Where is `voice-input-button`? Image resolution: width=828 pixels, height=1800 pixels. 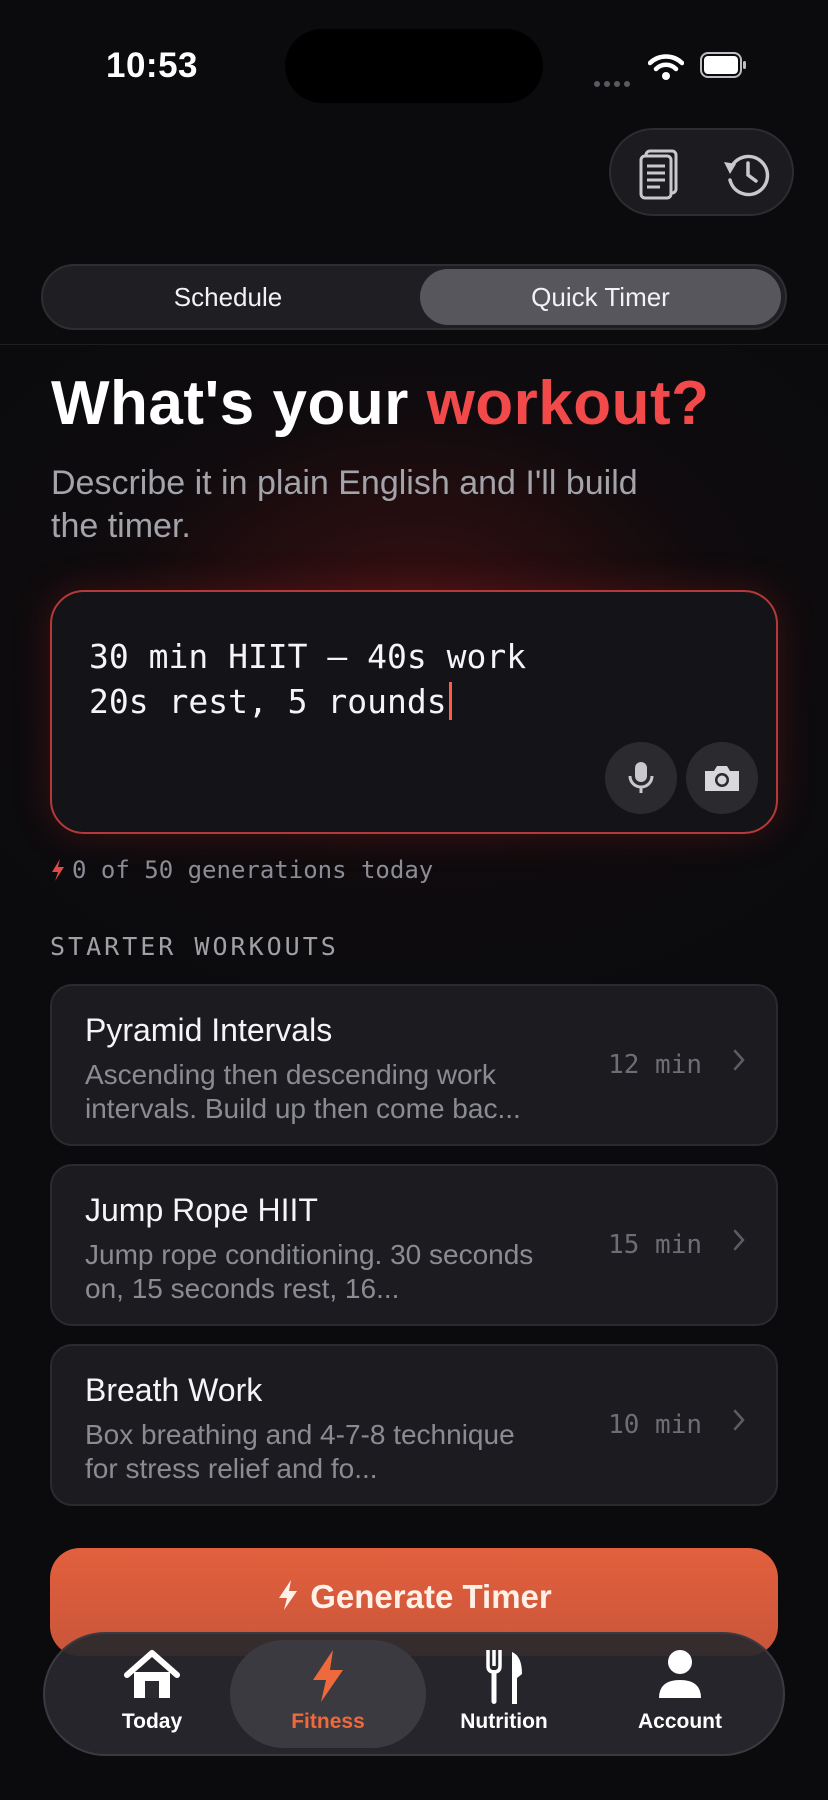 voice-input-button is located at coordinates (641, 778).